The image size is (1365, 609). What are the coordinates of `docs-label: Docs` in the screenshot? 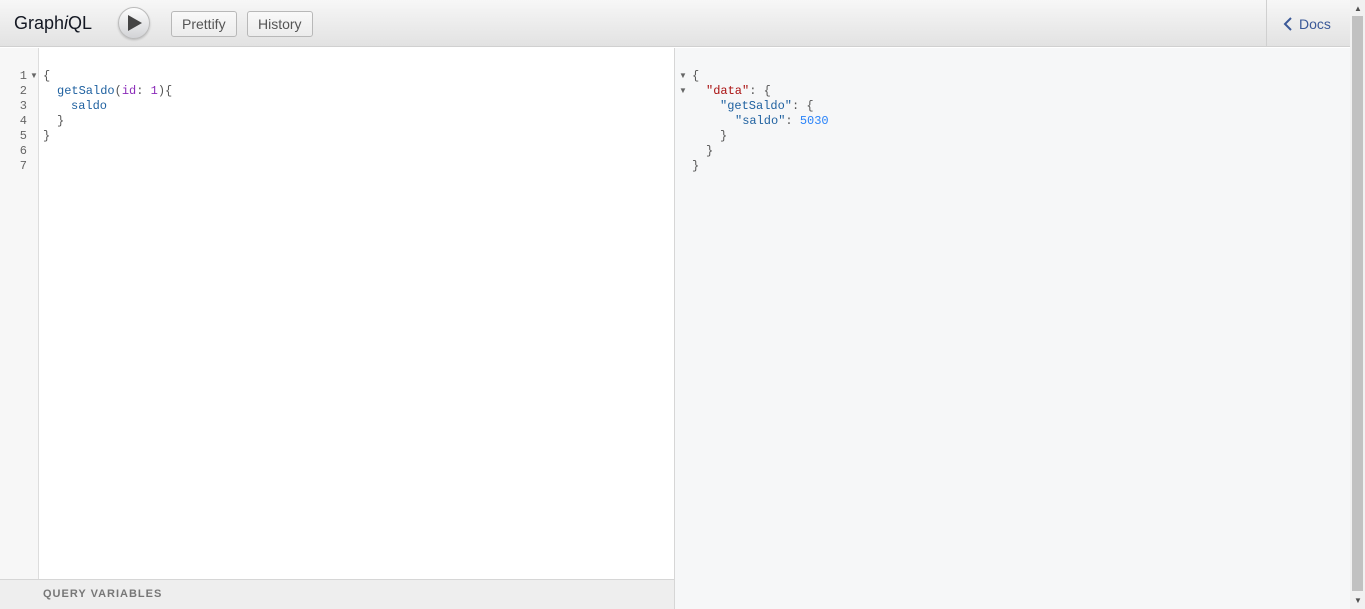 It's located at (1315, 24).